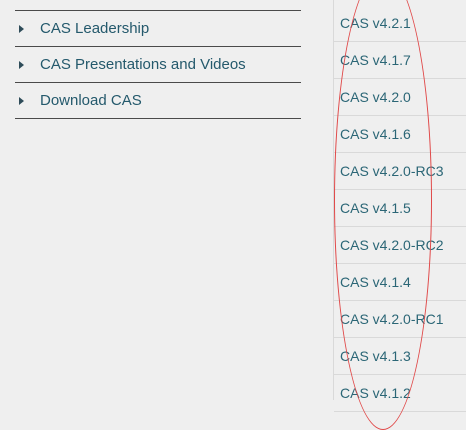 Image resolution: width=466 pixels, height=430 pixels. I want to click on version-link: CAS v4.2.1, so click(400, 23).